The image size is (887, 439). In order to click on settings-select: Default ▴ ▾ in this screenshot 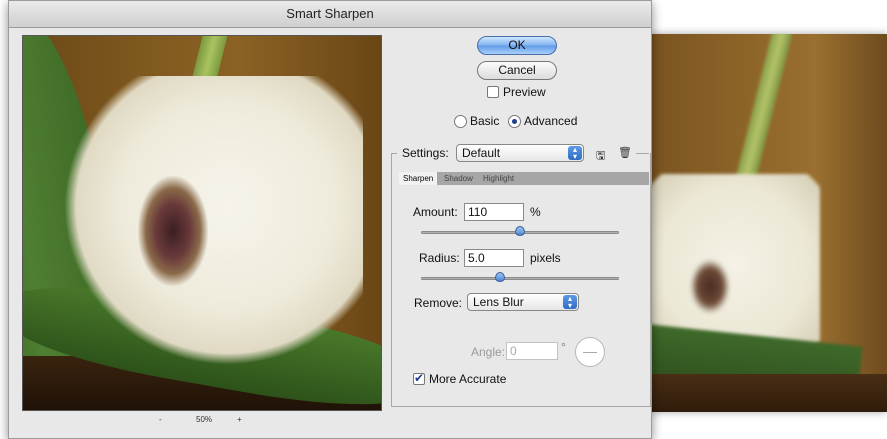, I will do `click(520, 153)`.